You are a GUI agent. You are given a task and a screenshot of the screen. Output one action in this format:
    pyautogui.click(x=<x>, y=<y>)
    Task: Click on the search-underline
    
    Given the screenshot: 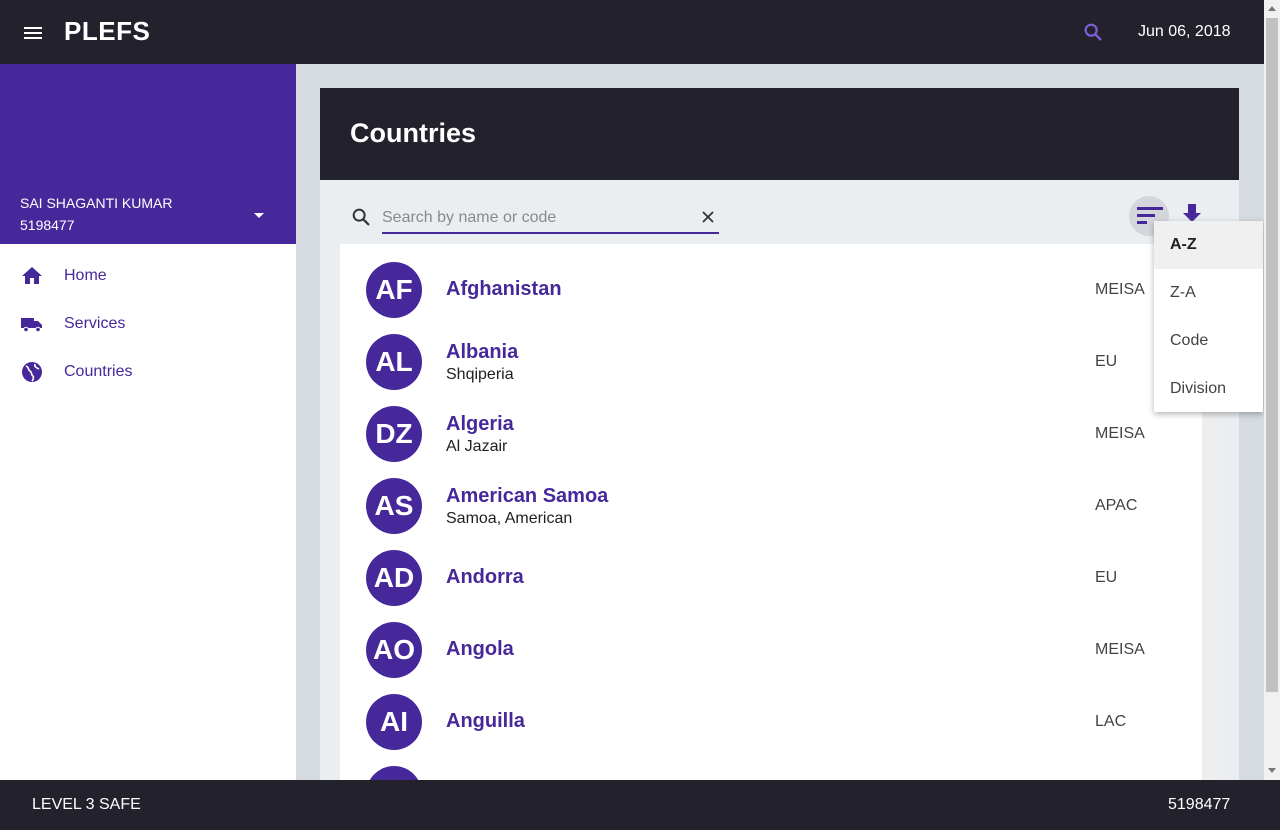 What is the action you would take?
    pyautogui.click(x=550, y=233)
    